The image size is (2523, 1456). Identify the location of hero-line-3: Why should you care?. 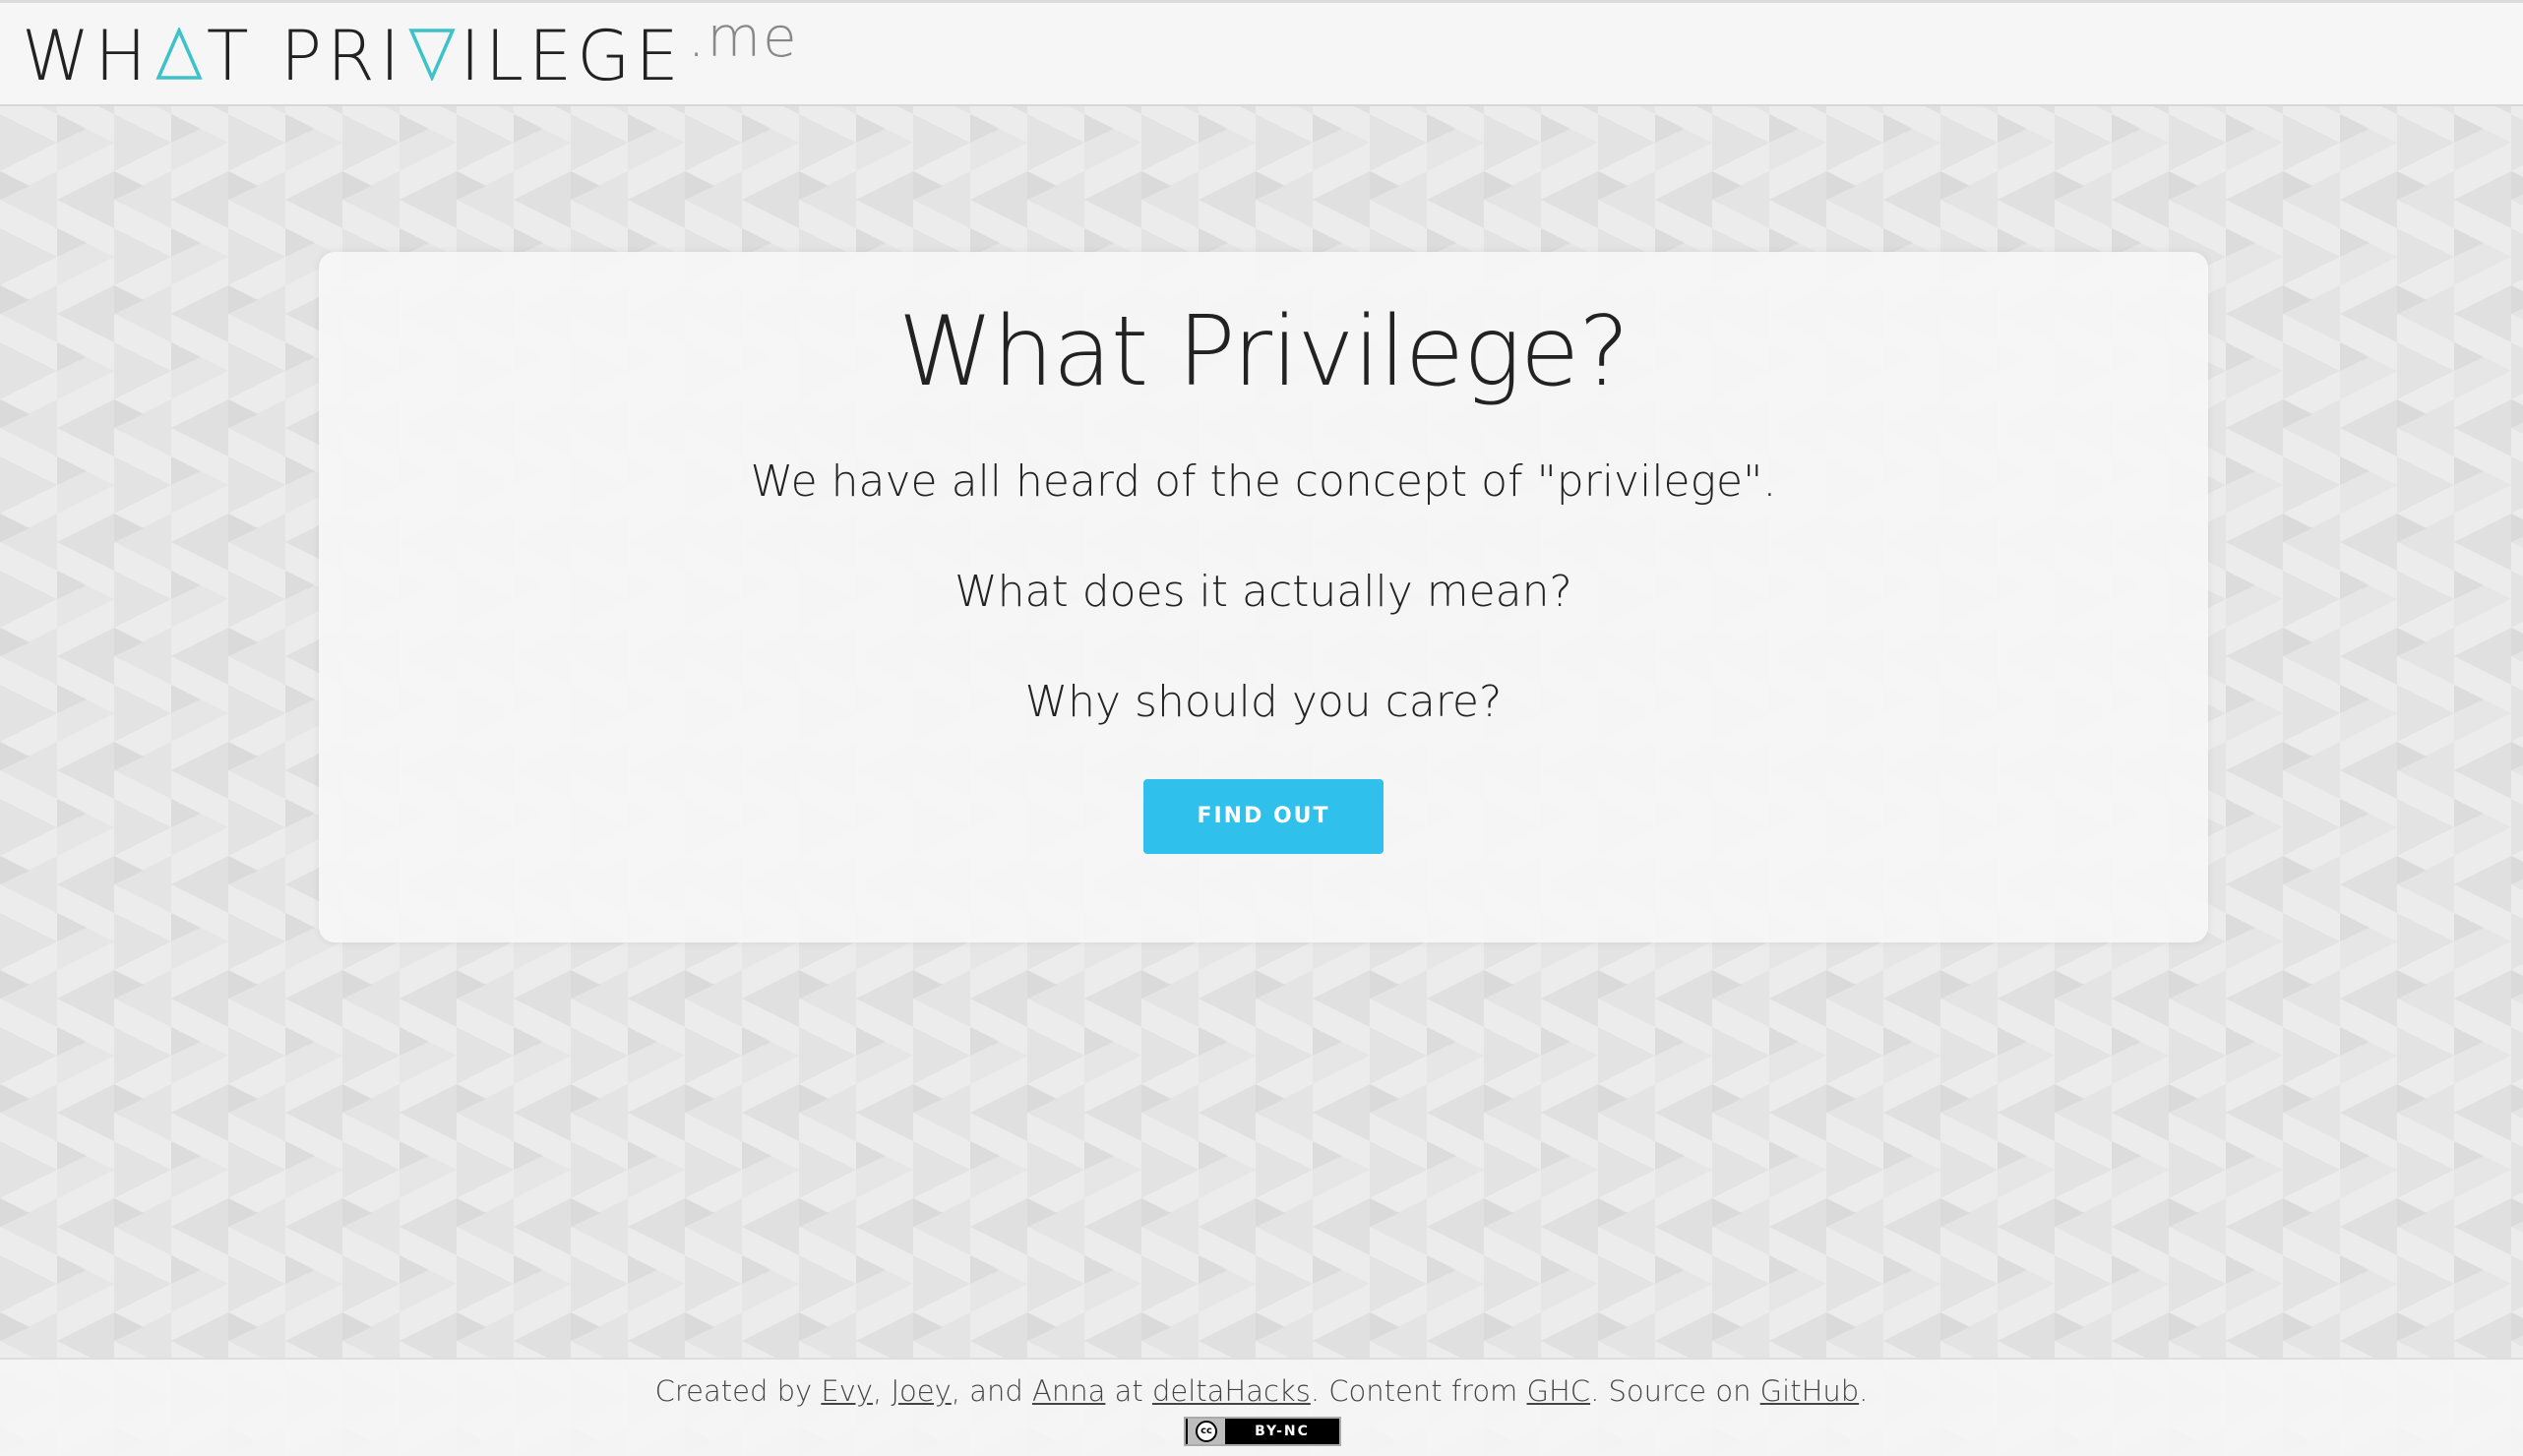
(1263, 702).